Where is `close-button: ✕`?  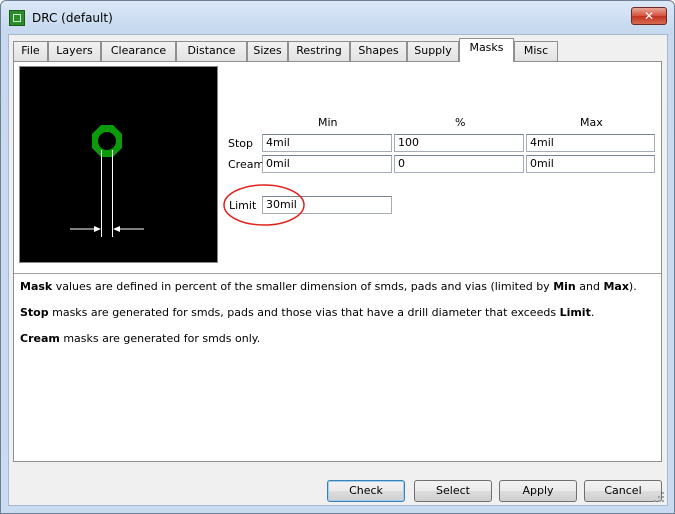 close-button: ✕ is located at coordinates (649, 16).